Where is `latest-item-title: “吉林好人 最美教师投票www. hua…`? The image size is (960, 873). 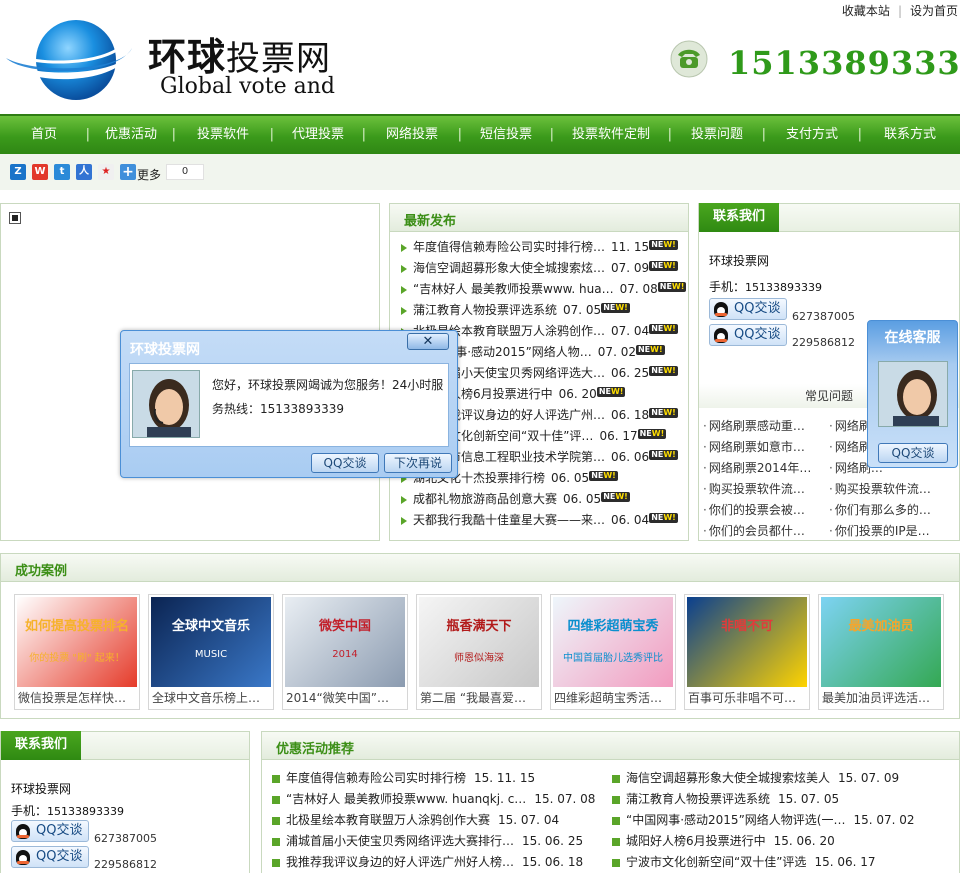
latest-item-title: “吉林好人 最美教师投票www. hua… is located at coordinates (513, 289).